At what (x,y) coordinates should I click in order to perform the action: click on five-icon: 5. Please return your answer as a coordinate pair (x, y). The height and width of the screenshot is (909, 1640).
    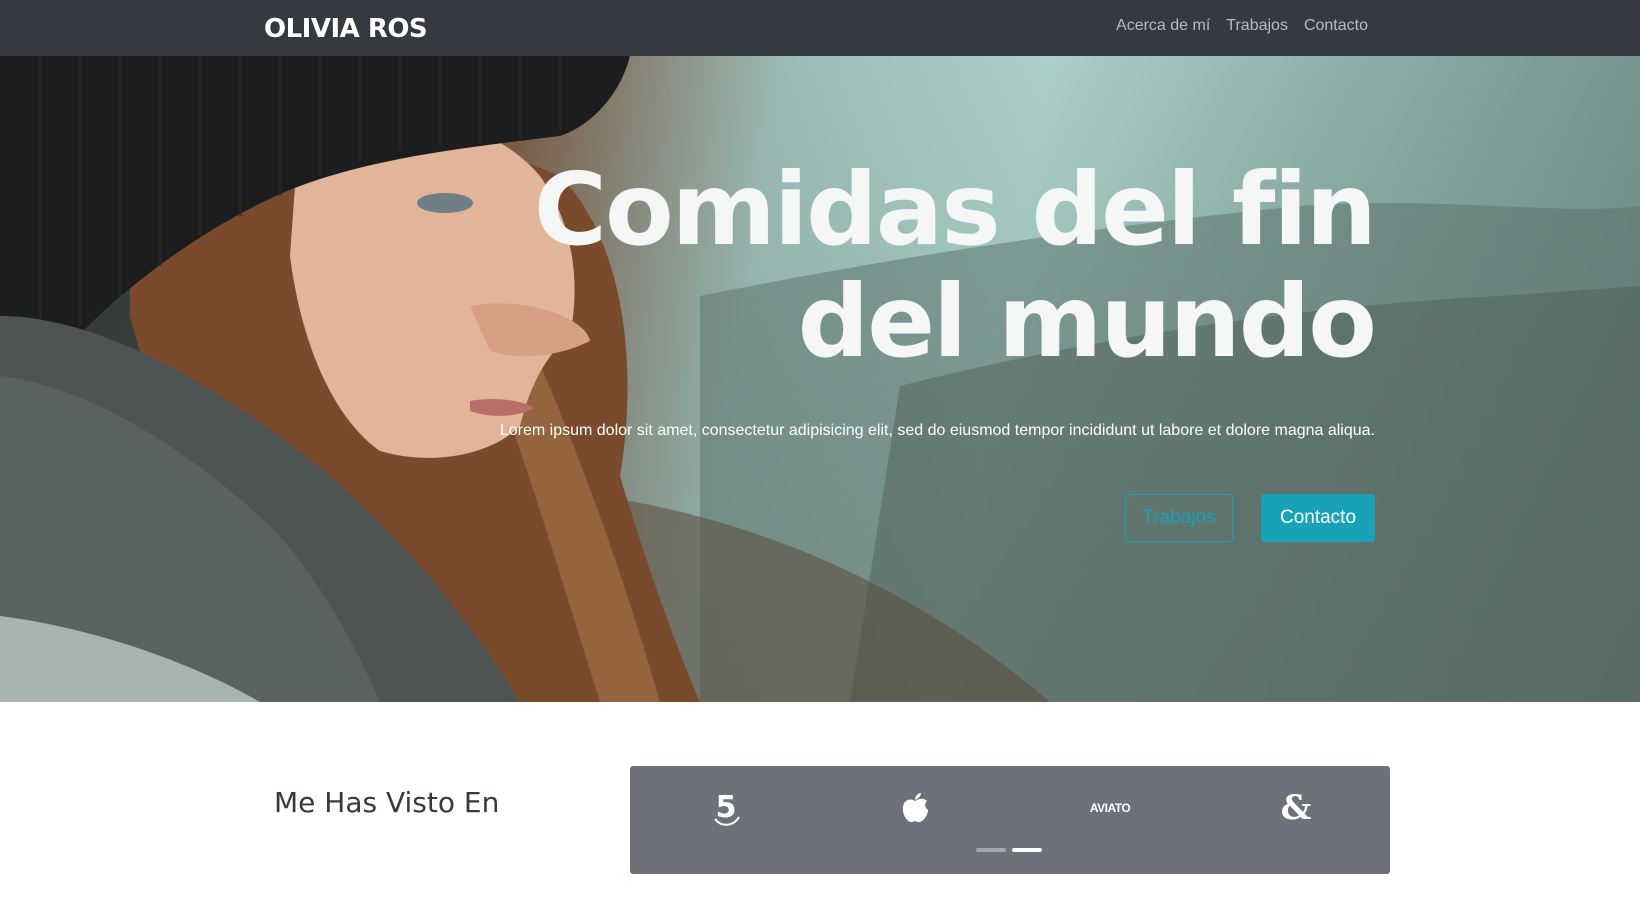
    Looking at the image, I should click on (726, 808).